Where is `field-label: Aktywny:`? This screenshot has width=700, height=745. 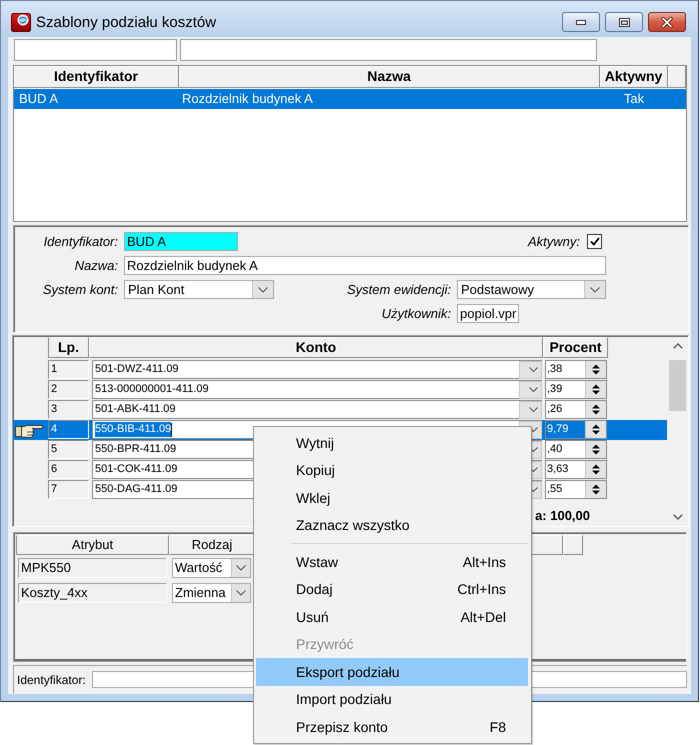
field-label: Aktywny: is located at coordinates (554, 242).